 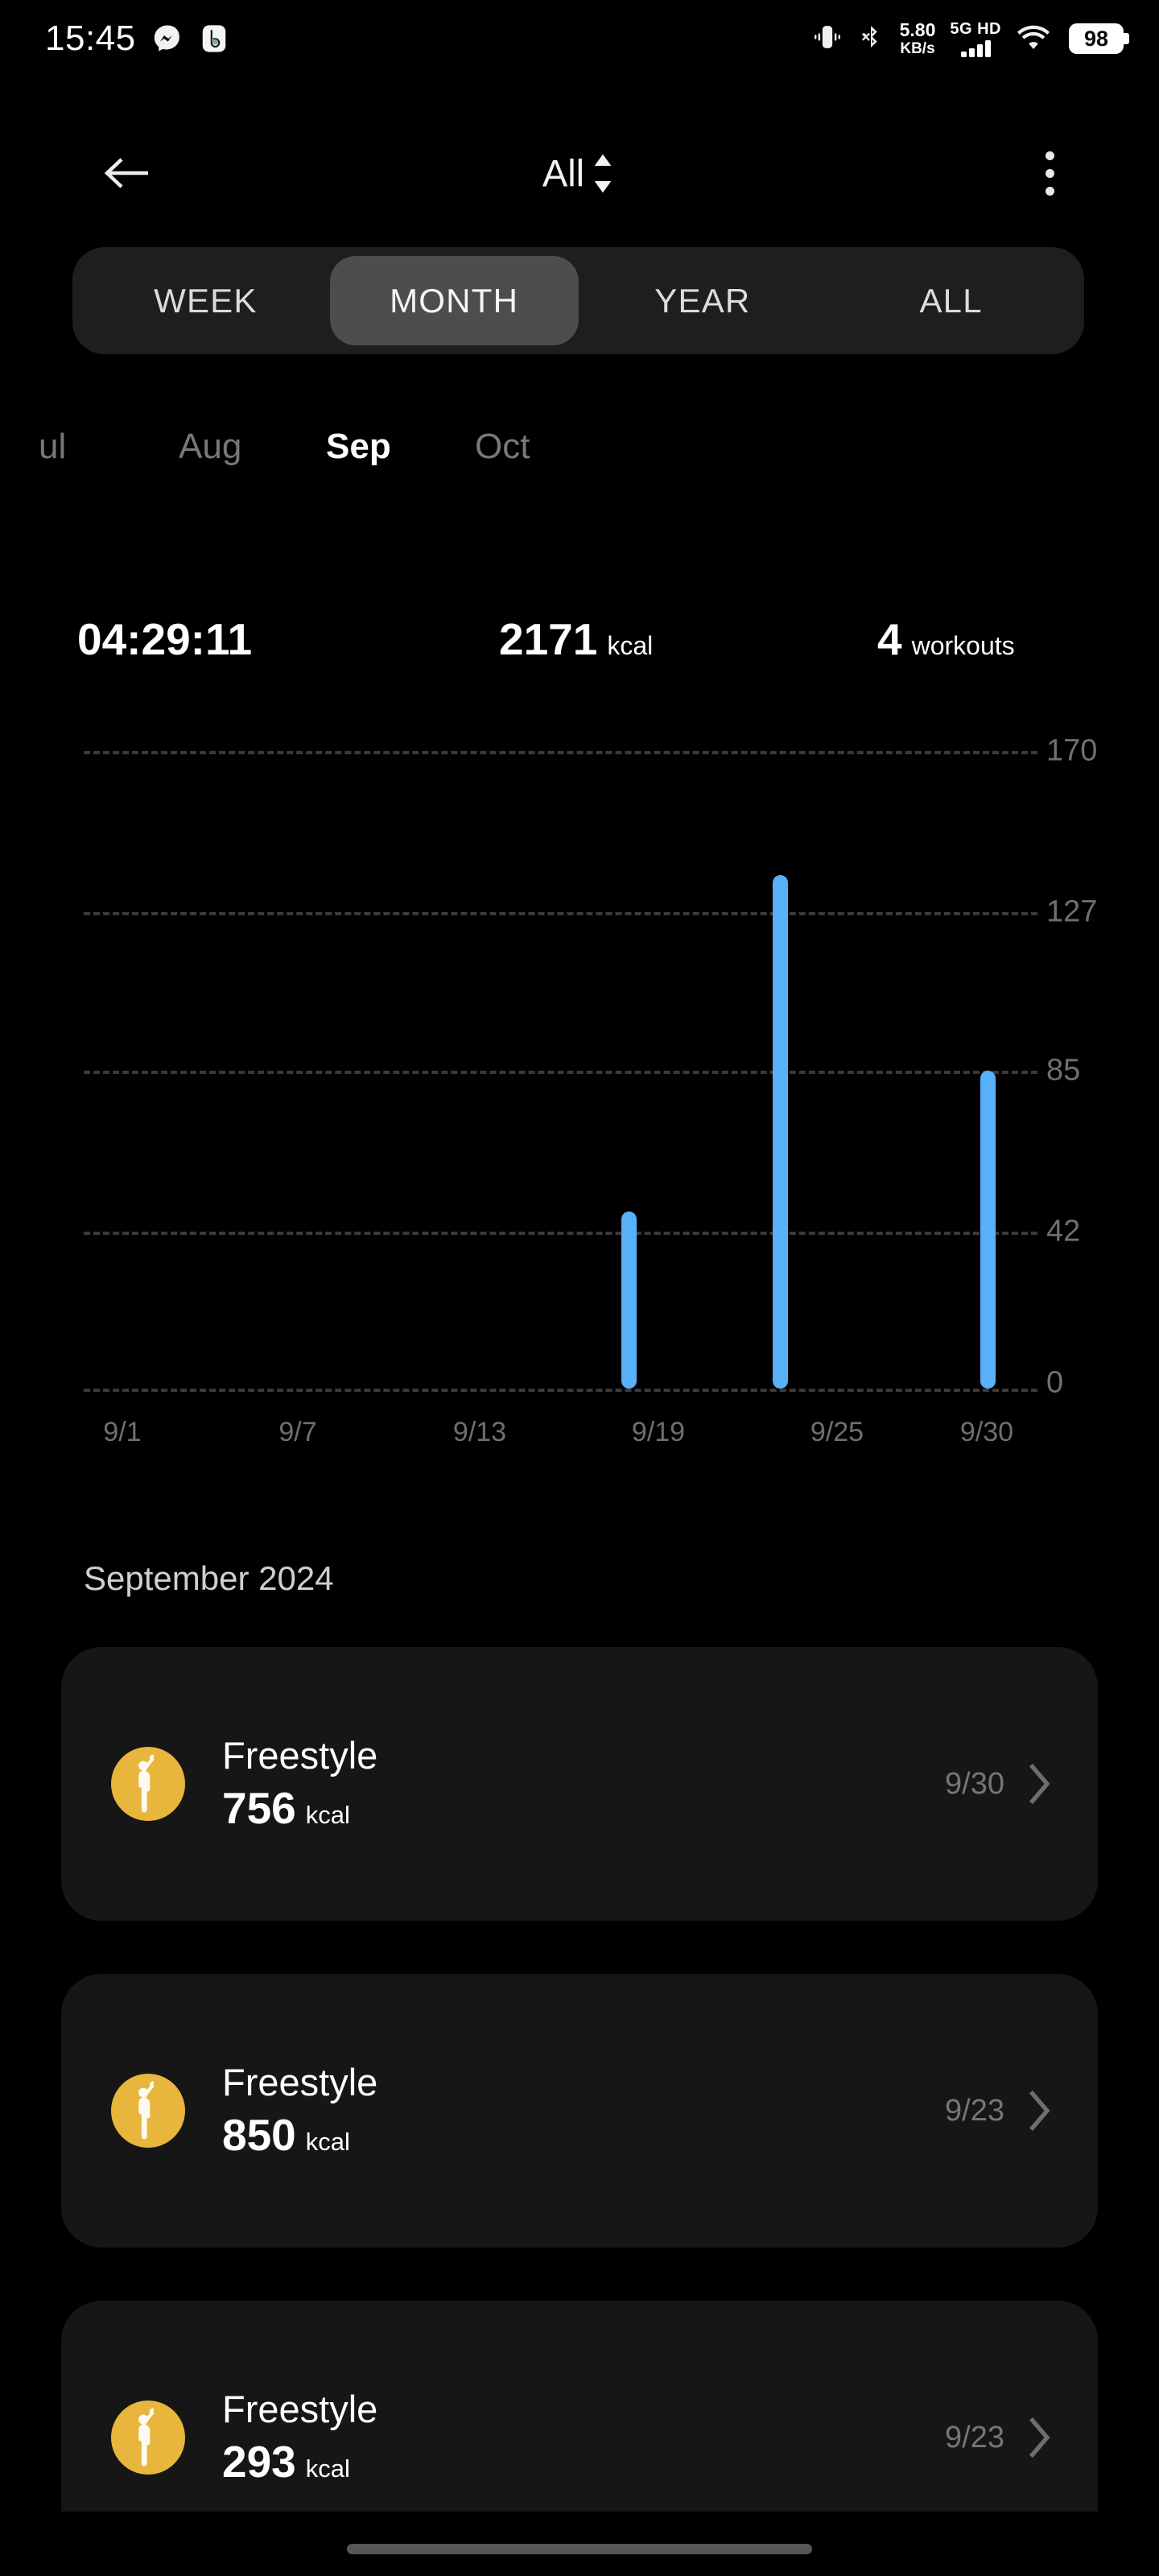 I want to click on more-options-button, so click(x=1050, y=173).